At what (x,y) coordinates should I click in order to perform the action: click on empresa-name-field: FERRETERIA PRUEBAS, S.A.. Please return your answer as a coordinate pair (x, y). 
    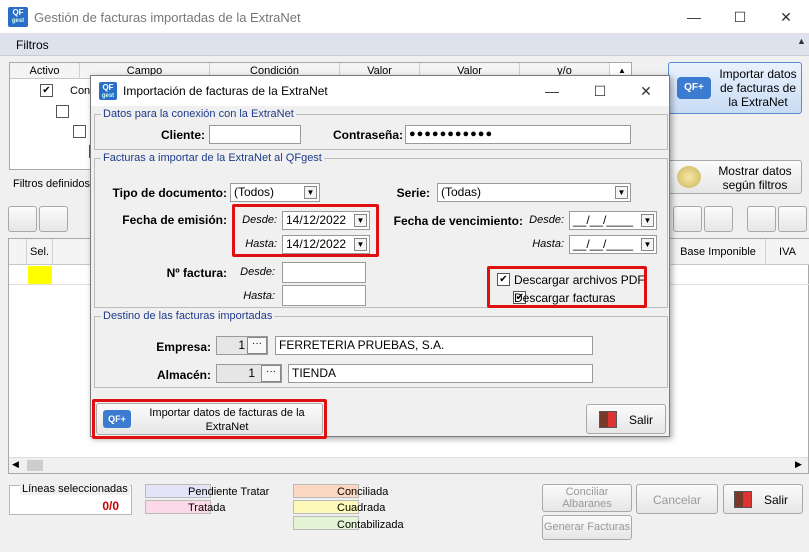
    Looking at the image, I should click on (434, 345).